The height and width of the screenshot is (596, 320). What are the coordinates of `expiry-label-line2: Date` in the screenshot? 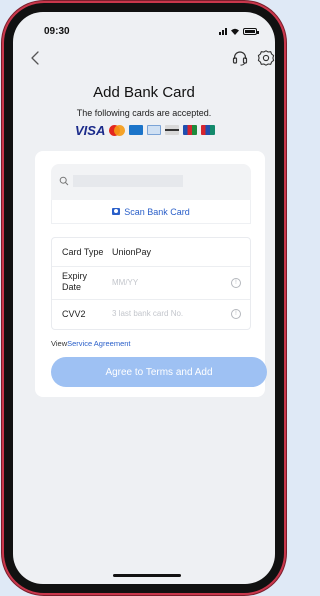 It's located at (72, 287).